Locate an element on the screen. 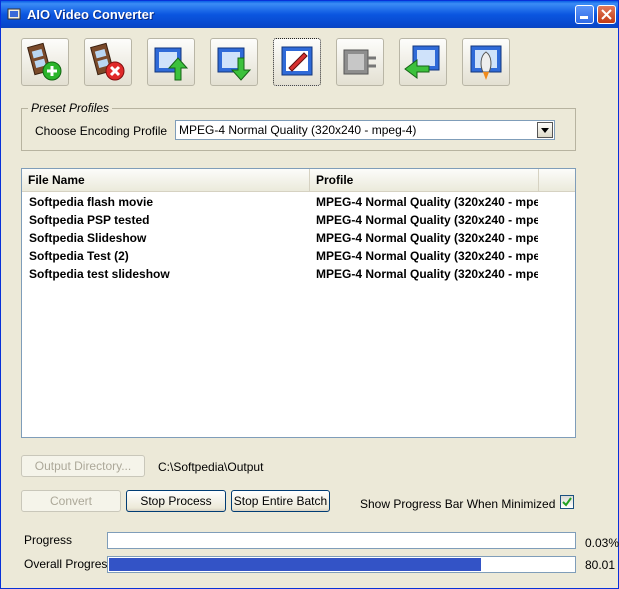  window-title: AIO Video Converter is located at coordinates (90, 14).